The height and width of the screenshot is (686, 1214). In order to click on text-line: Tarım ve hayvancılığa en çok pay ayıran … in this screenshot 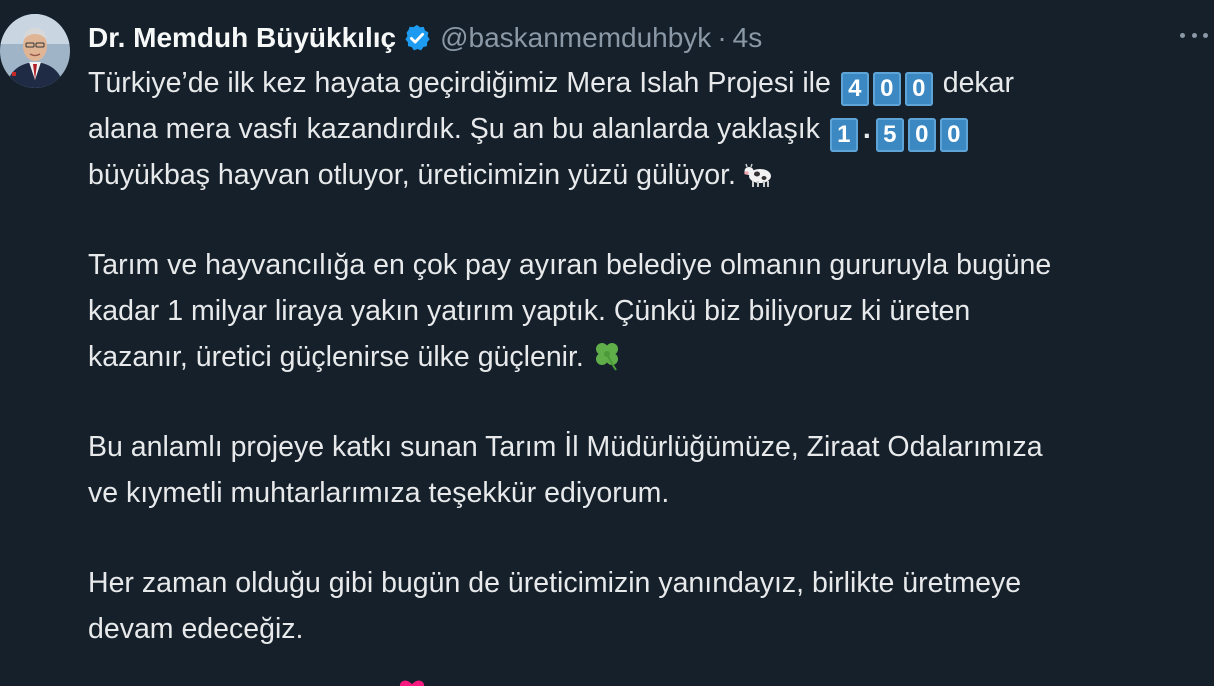, I will do `click(570, 265)`.